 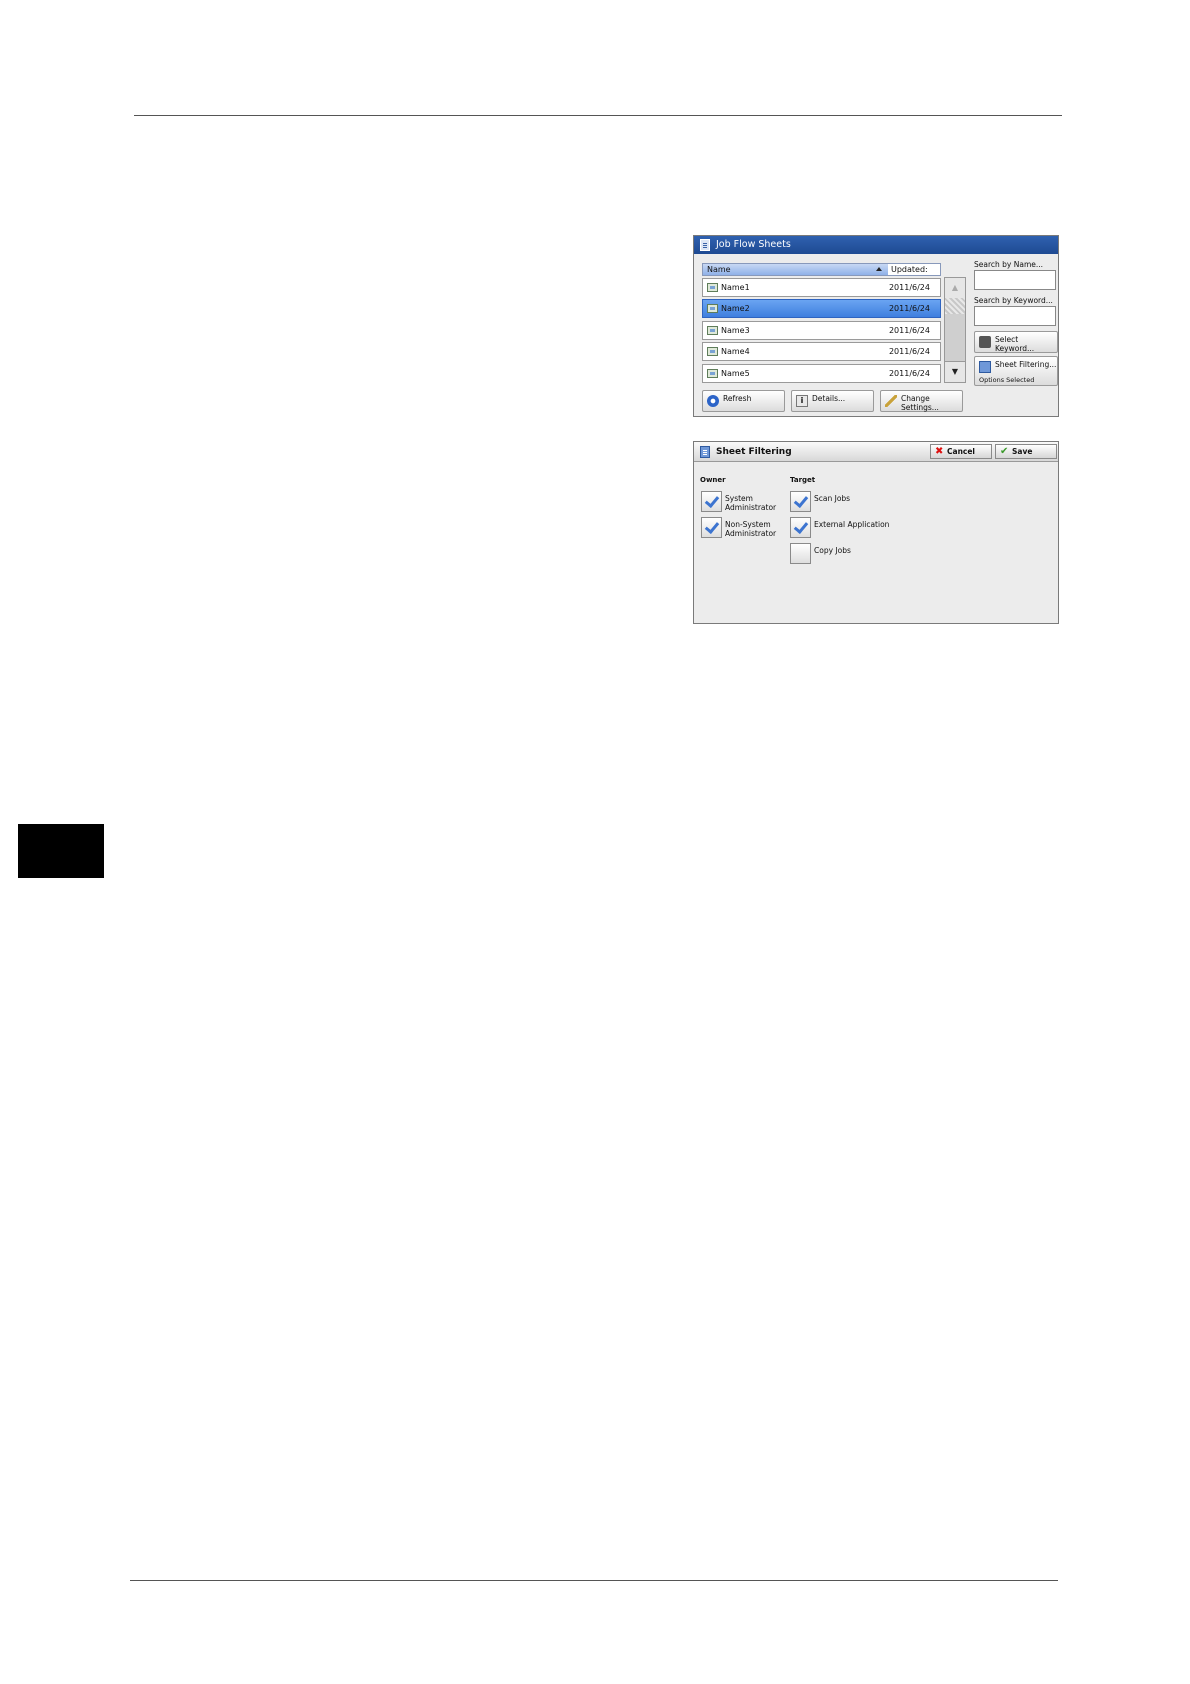 I want to click on close-icon: ✖, so click(x=939, y=451).